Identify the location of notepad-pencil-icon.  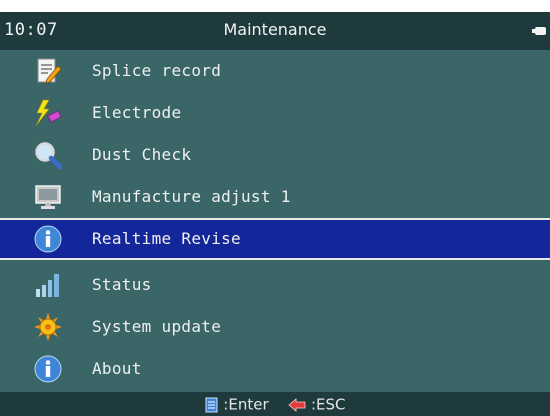
(48, 71).